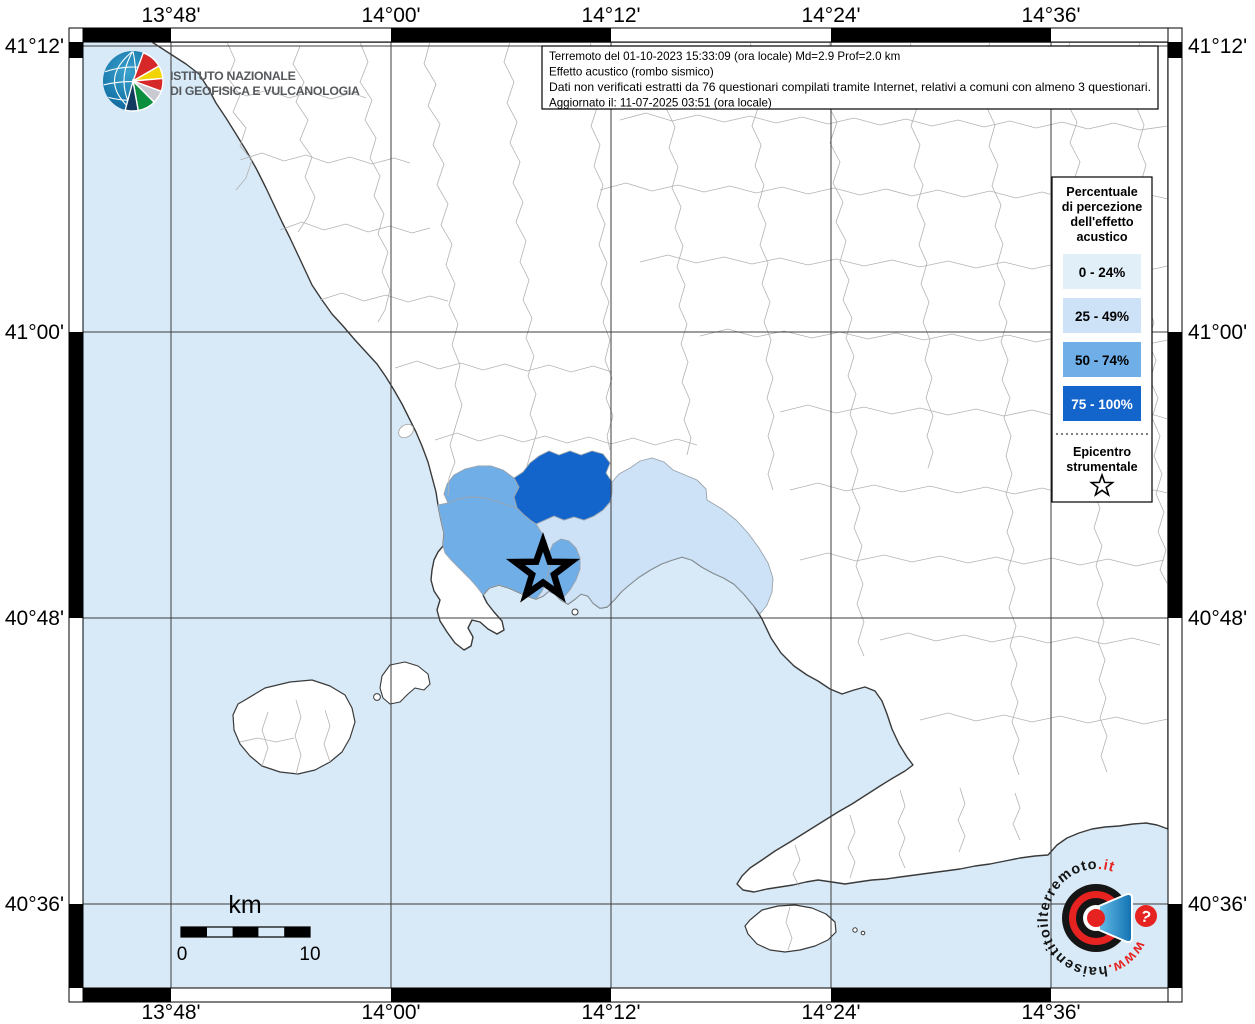 This screenshot has height=1024, width=1255. I want to click on lat-label-left-2: 40°48', so click(34, 618).